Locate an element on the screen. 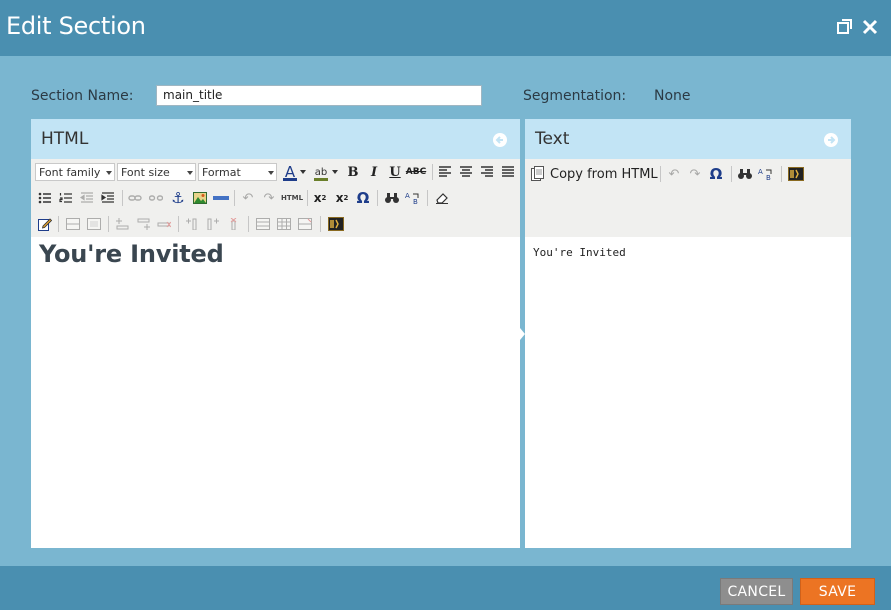  link-icon is located at coordinates (135, 198).